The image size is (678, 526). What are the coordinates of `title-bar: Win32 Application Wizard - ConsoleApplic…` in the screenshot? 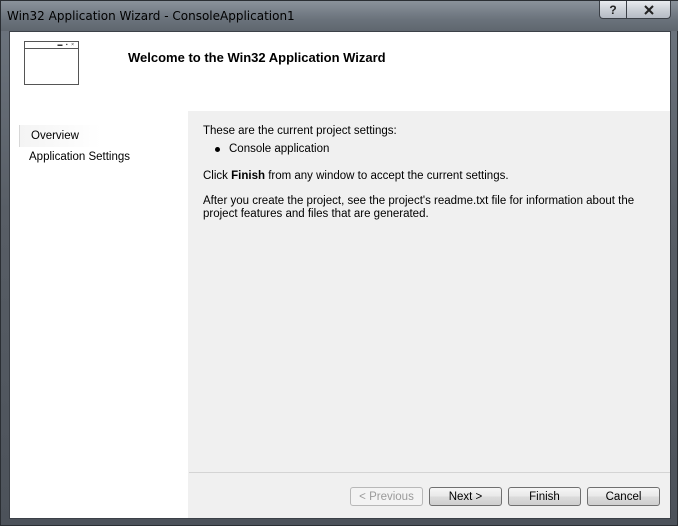 It's located at (339, 16).